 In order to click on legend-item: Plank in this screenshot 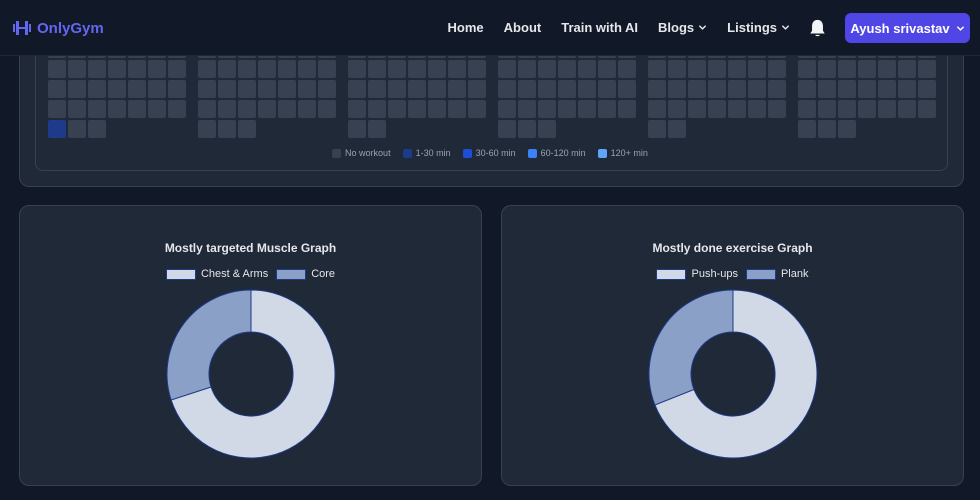, I will do `click(777, 274)`.